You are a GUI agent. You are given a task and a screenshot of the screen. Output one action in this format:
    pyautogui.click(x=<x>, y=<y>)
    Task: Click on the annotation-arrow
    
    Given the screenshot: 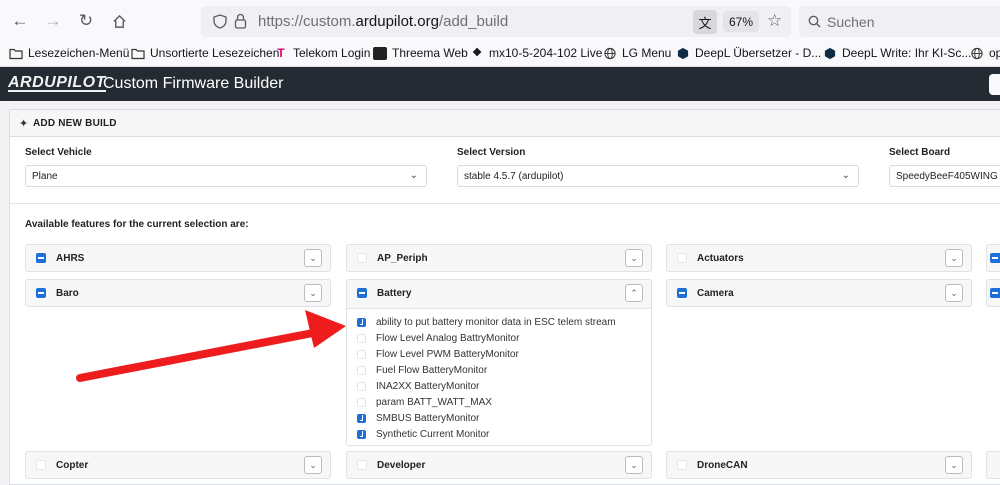 What is the action you would take?
    pyautogui.click(x=211, y=346)
    